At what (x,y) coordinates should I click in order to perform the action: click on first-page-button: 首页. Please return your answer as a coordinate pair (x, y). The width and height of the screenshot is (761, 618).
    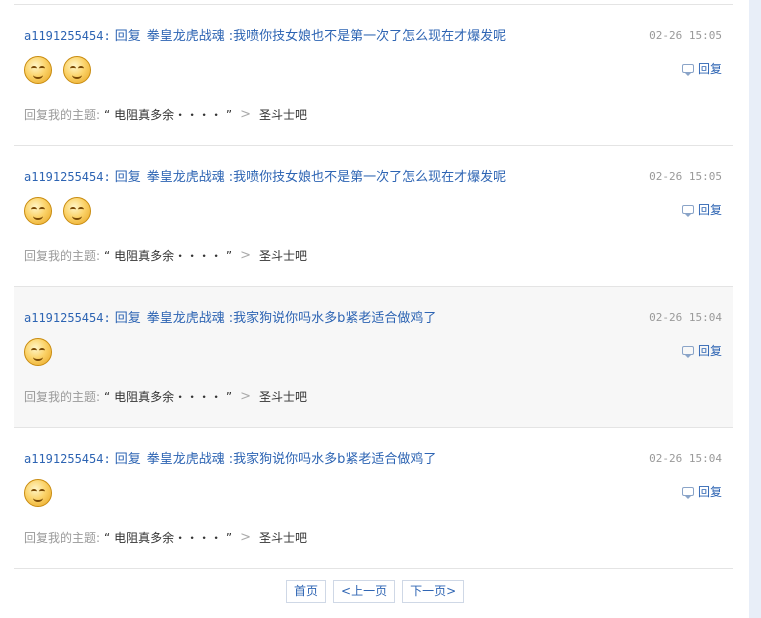
    Looking at the image, I should click on (306, 591).